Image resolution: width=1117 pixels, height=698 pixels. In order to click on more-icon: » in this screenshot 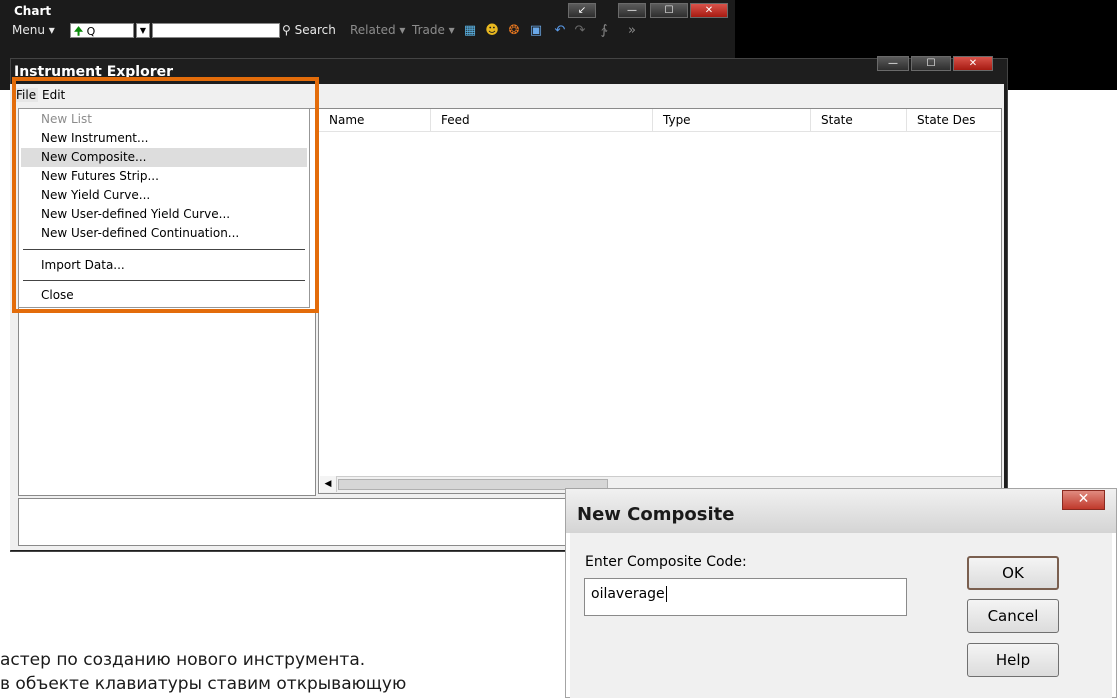, I will do `click(632, 31)`.